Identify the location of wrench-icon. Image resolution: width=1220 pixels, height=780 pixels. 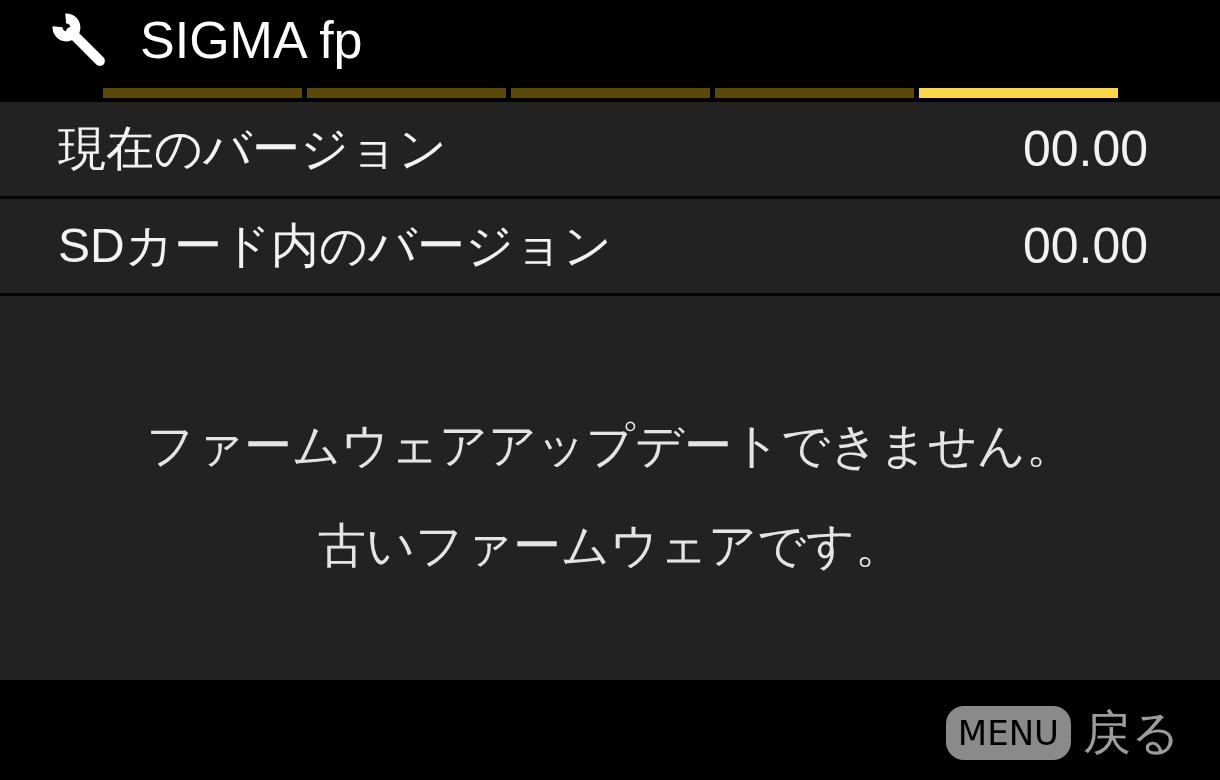
(79, 40).